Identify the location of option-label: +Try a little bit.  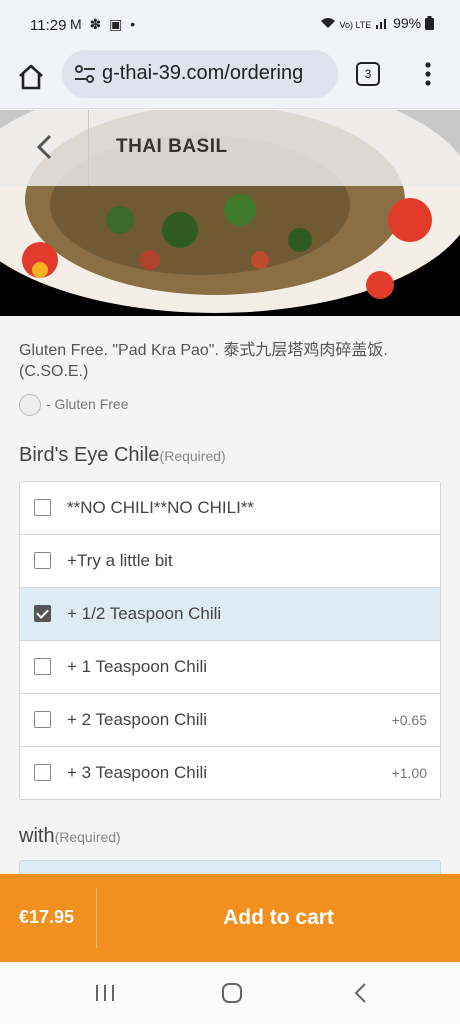
(120, 560).